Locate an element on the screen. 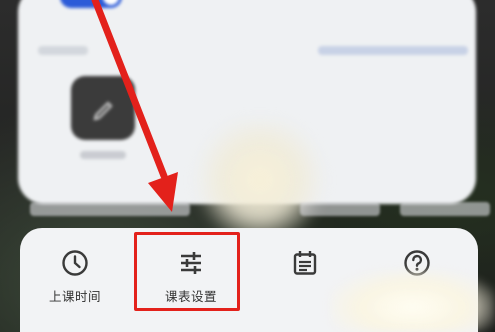  red-arrow-icon is located at coordinates (134, 106).